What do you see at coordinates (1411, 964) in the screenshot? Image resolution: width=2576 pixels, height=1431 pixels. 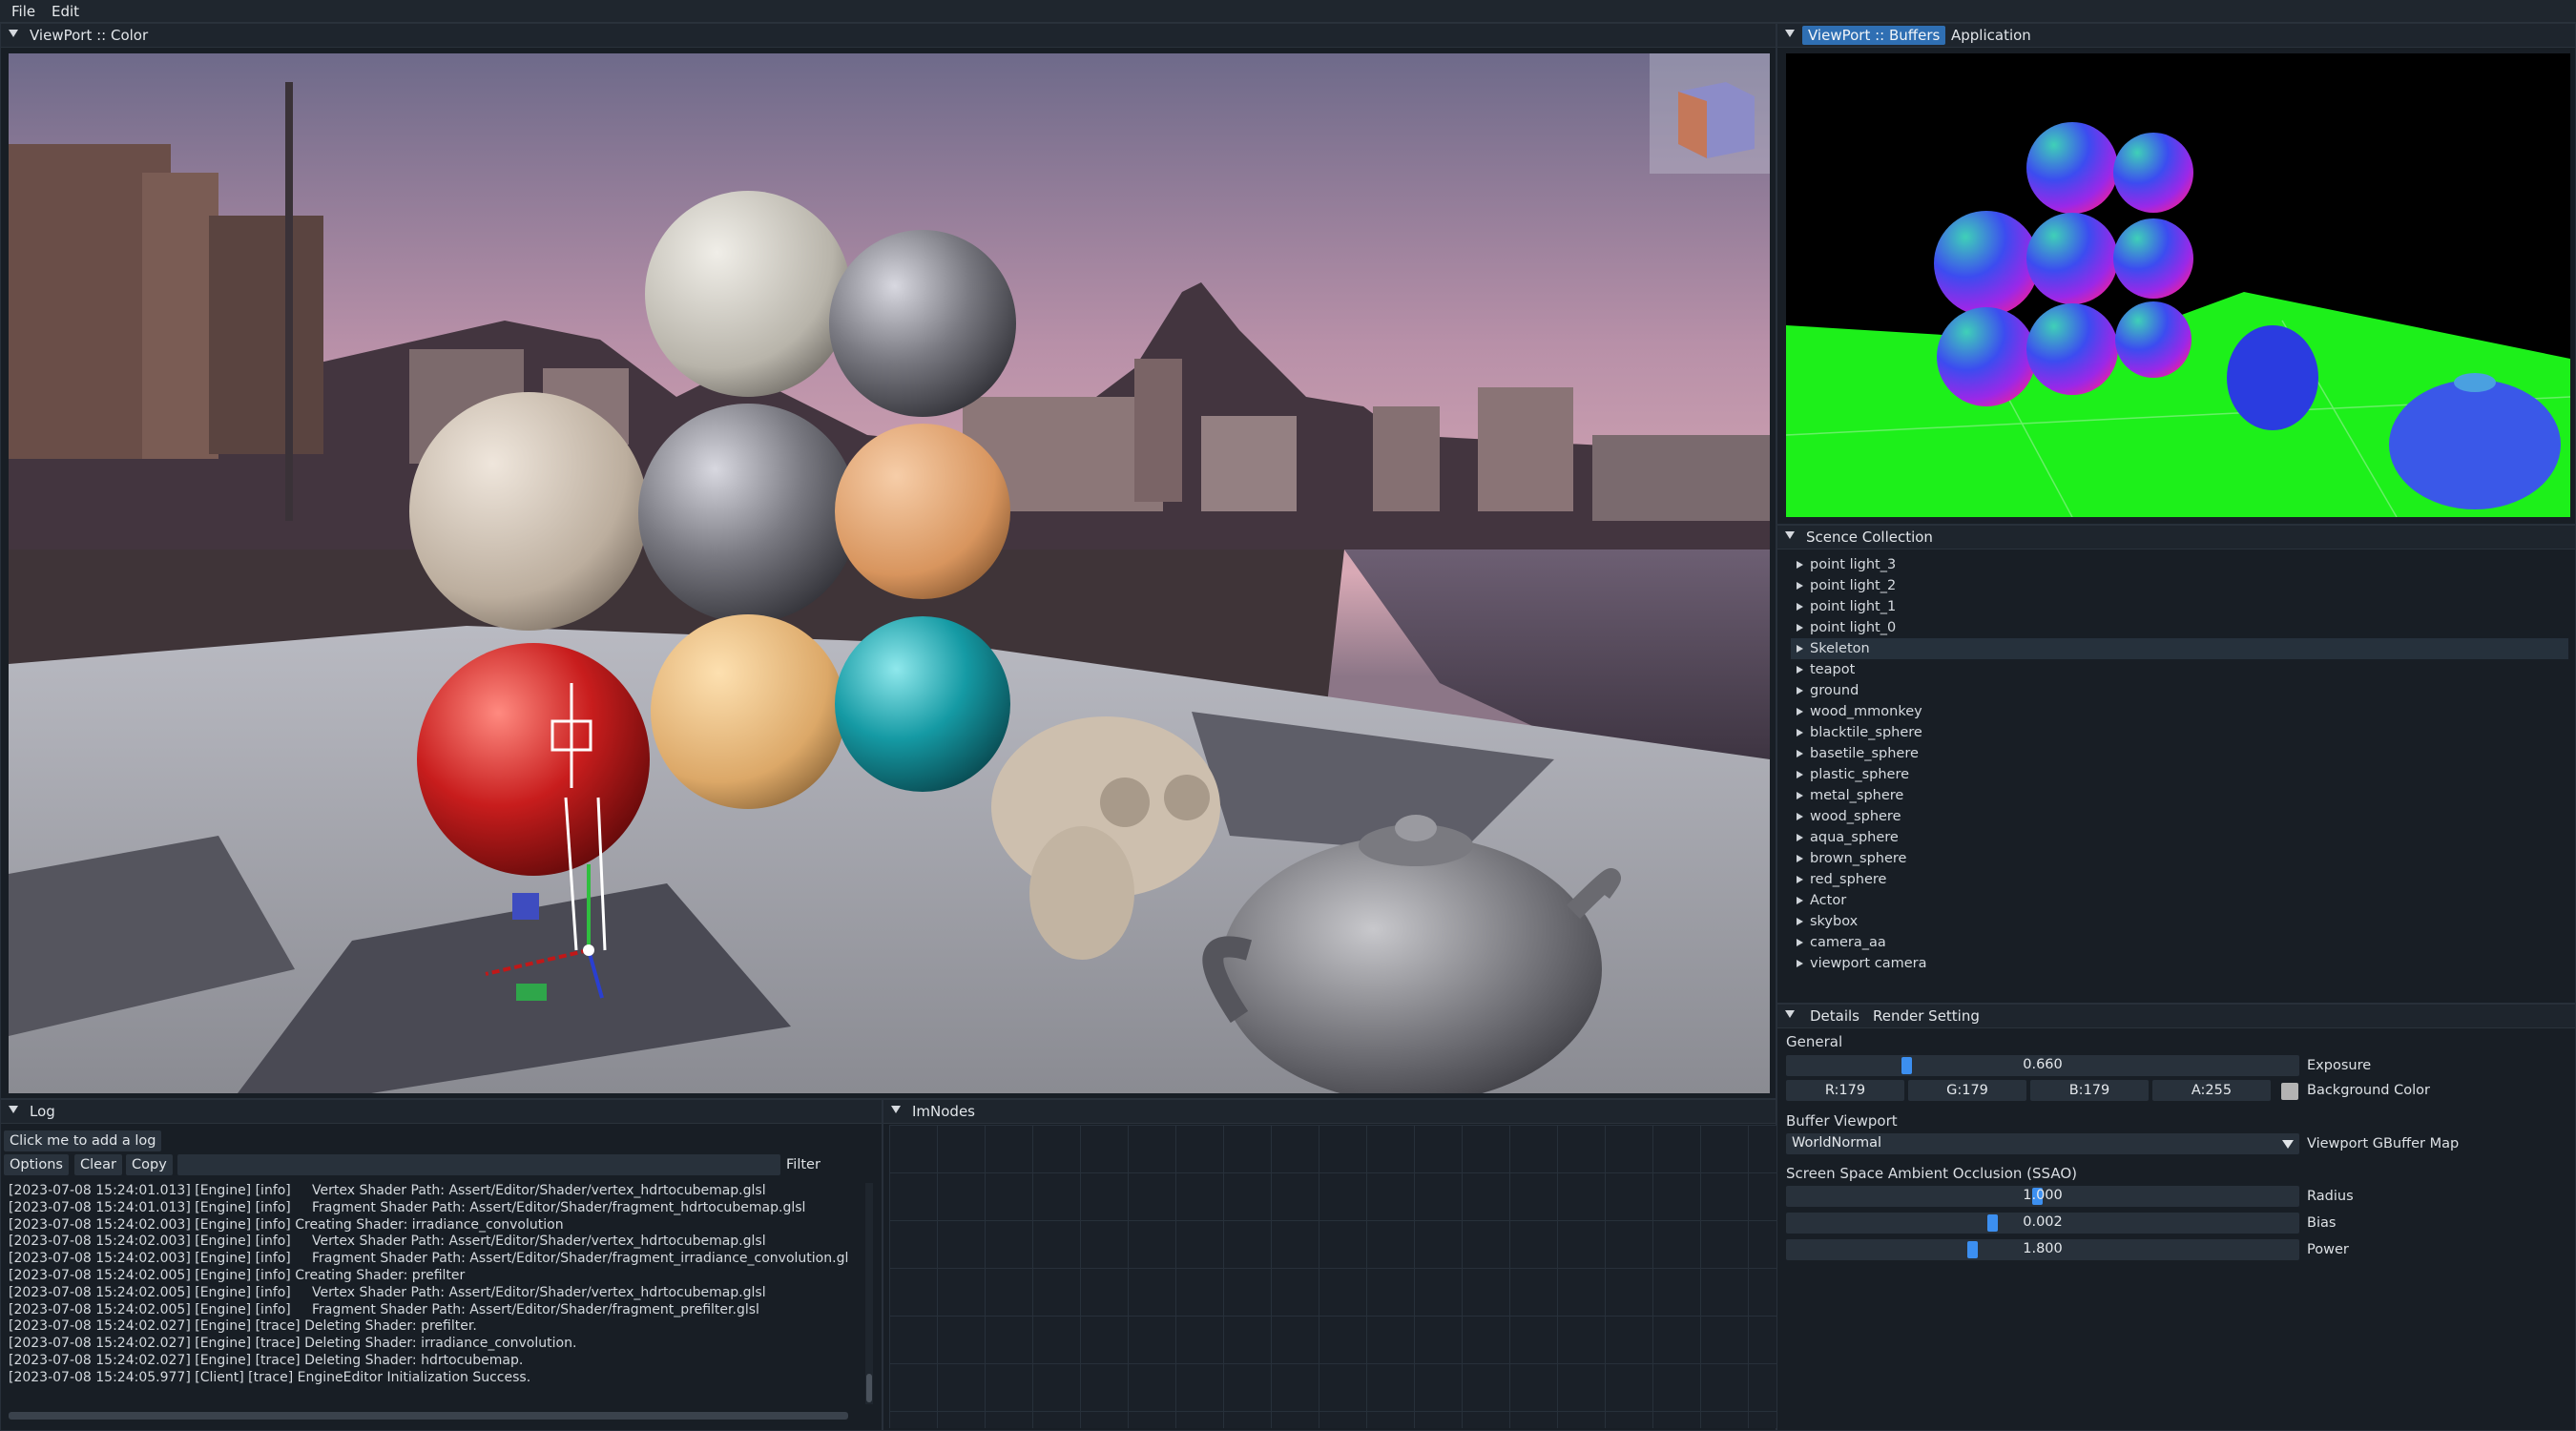 I see `teapot-model` at bounding box center [1411, 964].